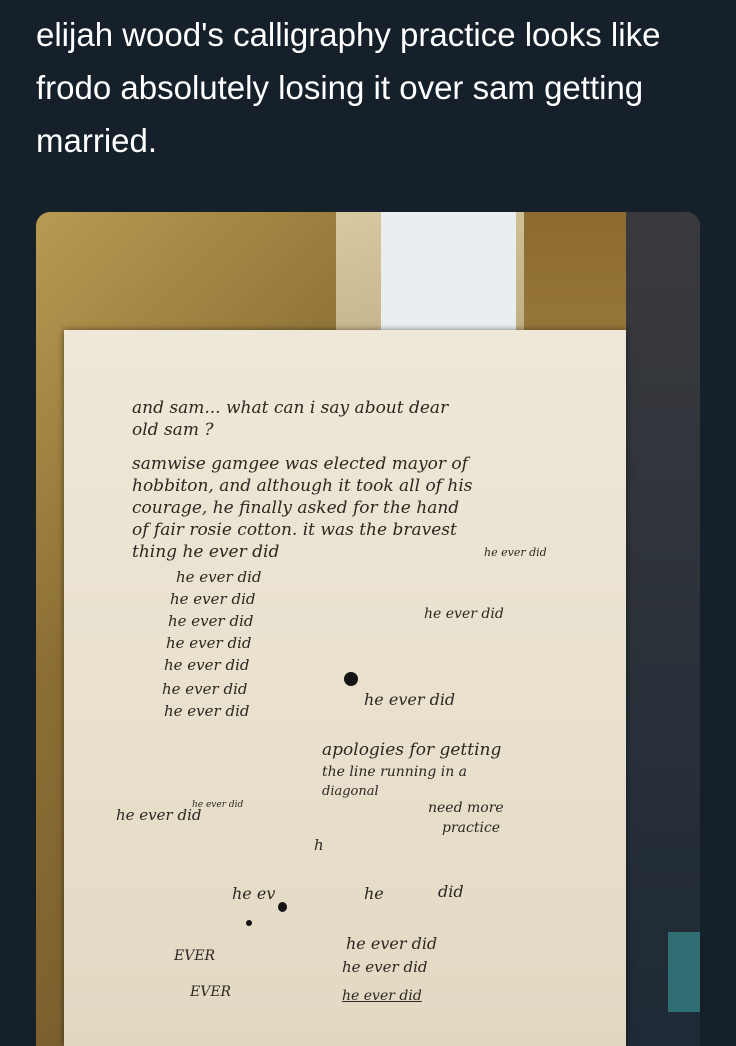 Image resolution: width=736 pixels, height=1046 pixels. What do you see at coordinates (350, 791) in the screenshot?
I see `handwritten-apology: diagonal` at bounding box center [350, 791].